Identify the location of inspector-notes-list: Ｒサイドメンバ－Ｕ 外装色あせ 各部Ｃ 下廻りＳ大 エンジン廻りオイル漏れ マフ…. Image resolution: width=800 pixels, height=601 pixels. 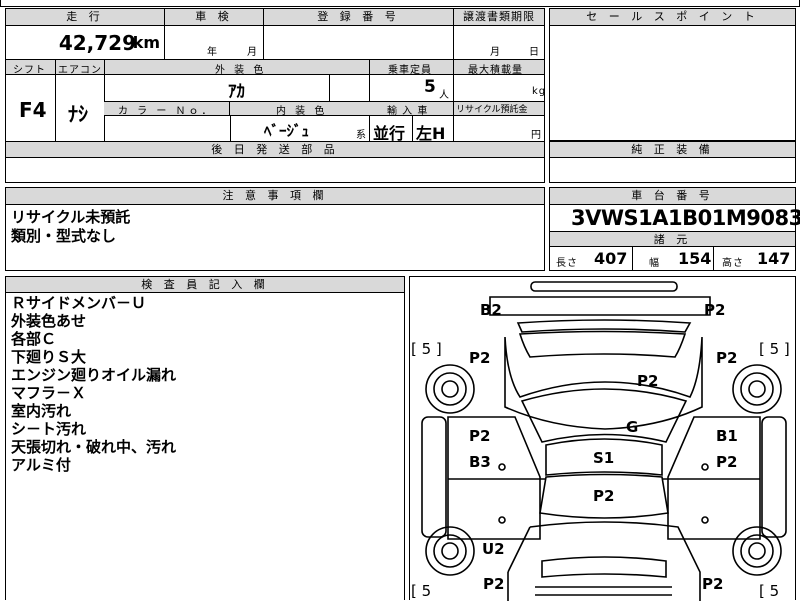
(93, 384).